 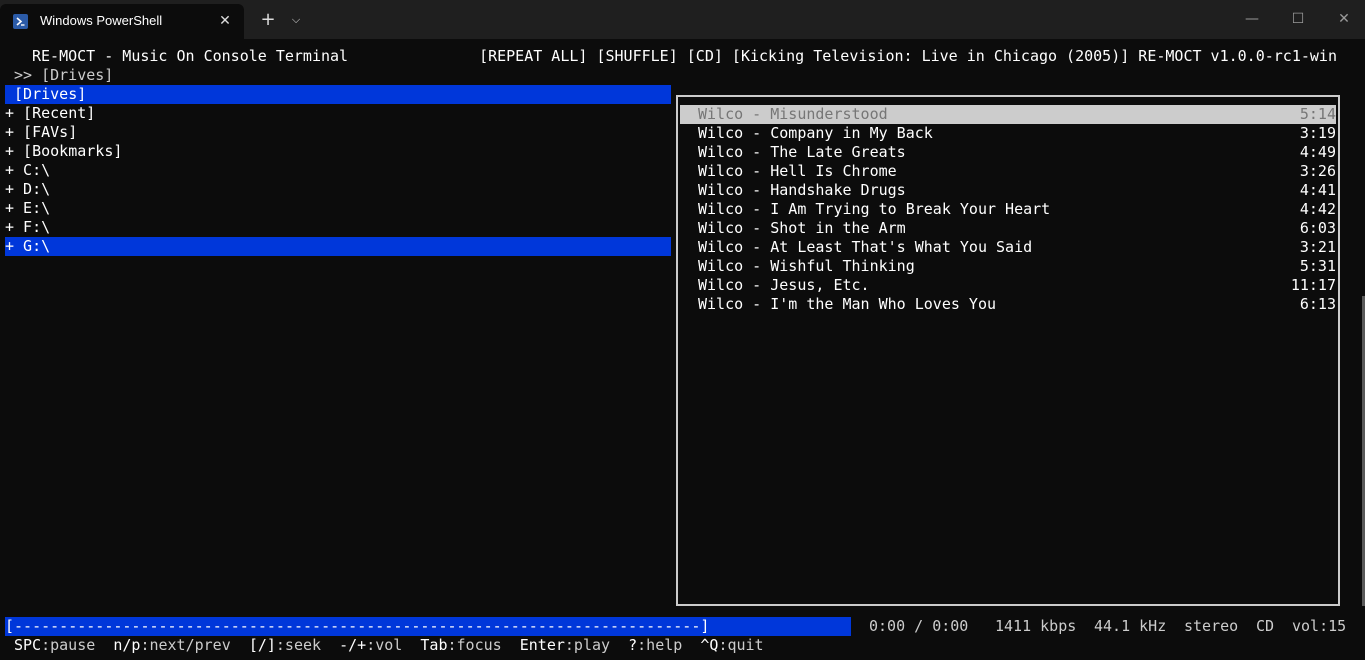 What do you see at coordinates (919, 626) in the screenshot?
I see `time-display: 0:00 / 0:00` at bounding box center [919, 626].